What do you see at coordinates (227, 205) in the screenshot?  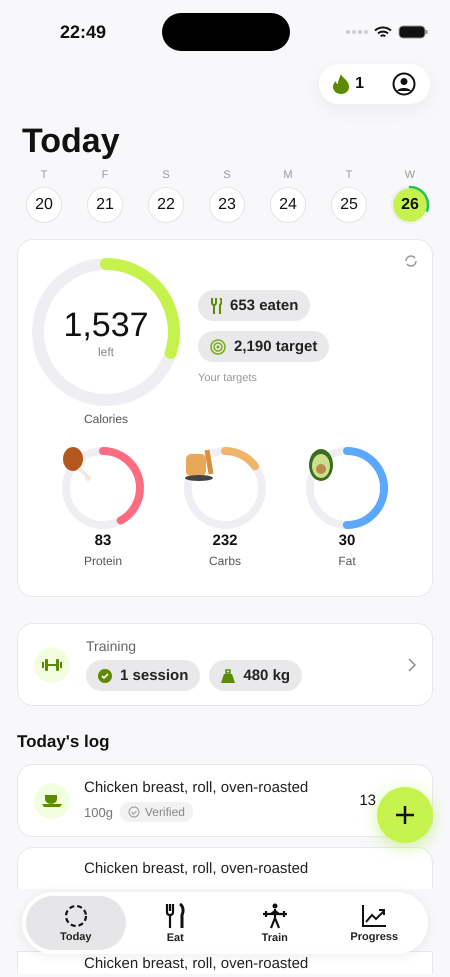 I see `day-button: 23` at bounding box center [227, 205].